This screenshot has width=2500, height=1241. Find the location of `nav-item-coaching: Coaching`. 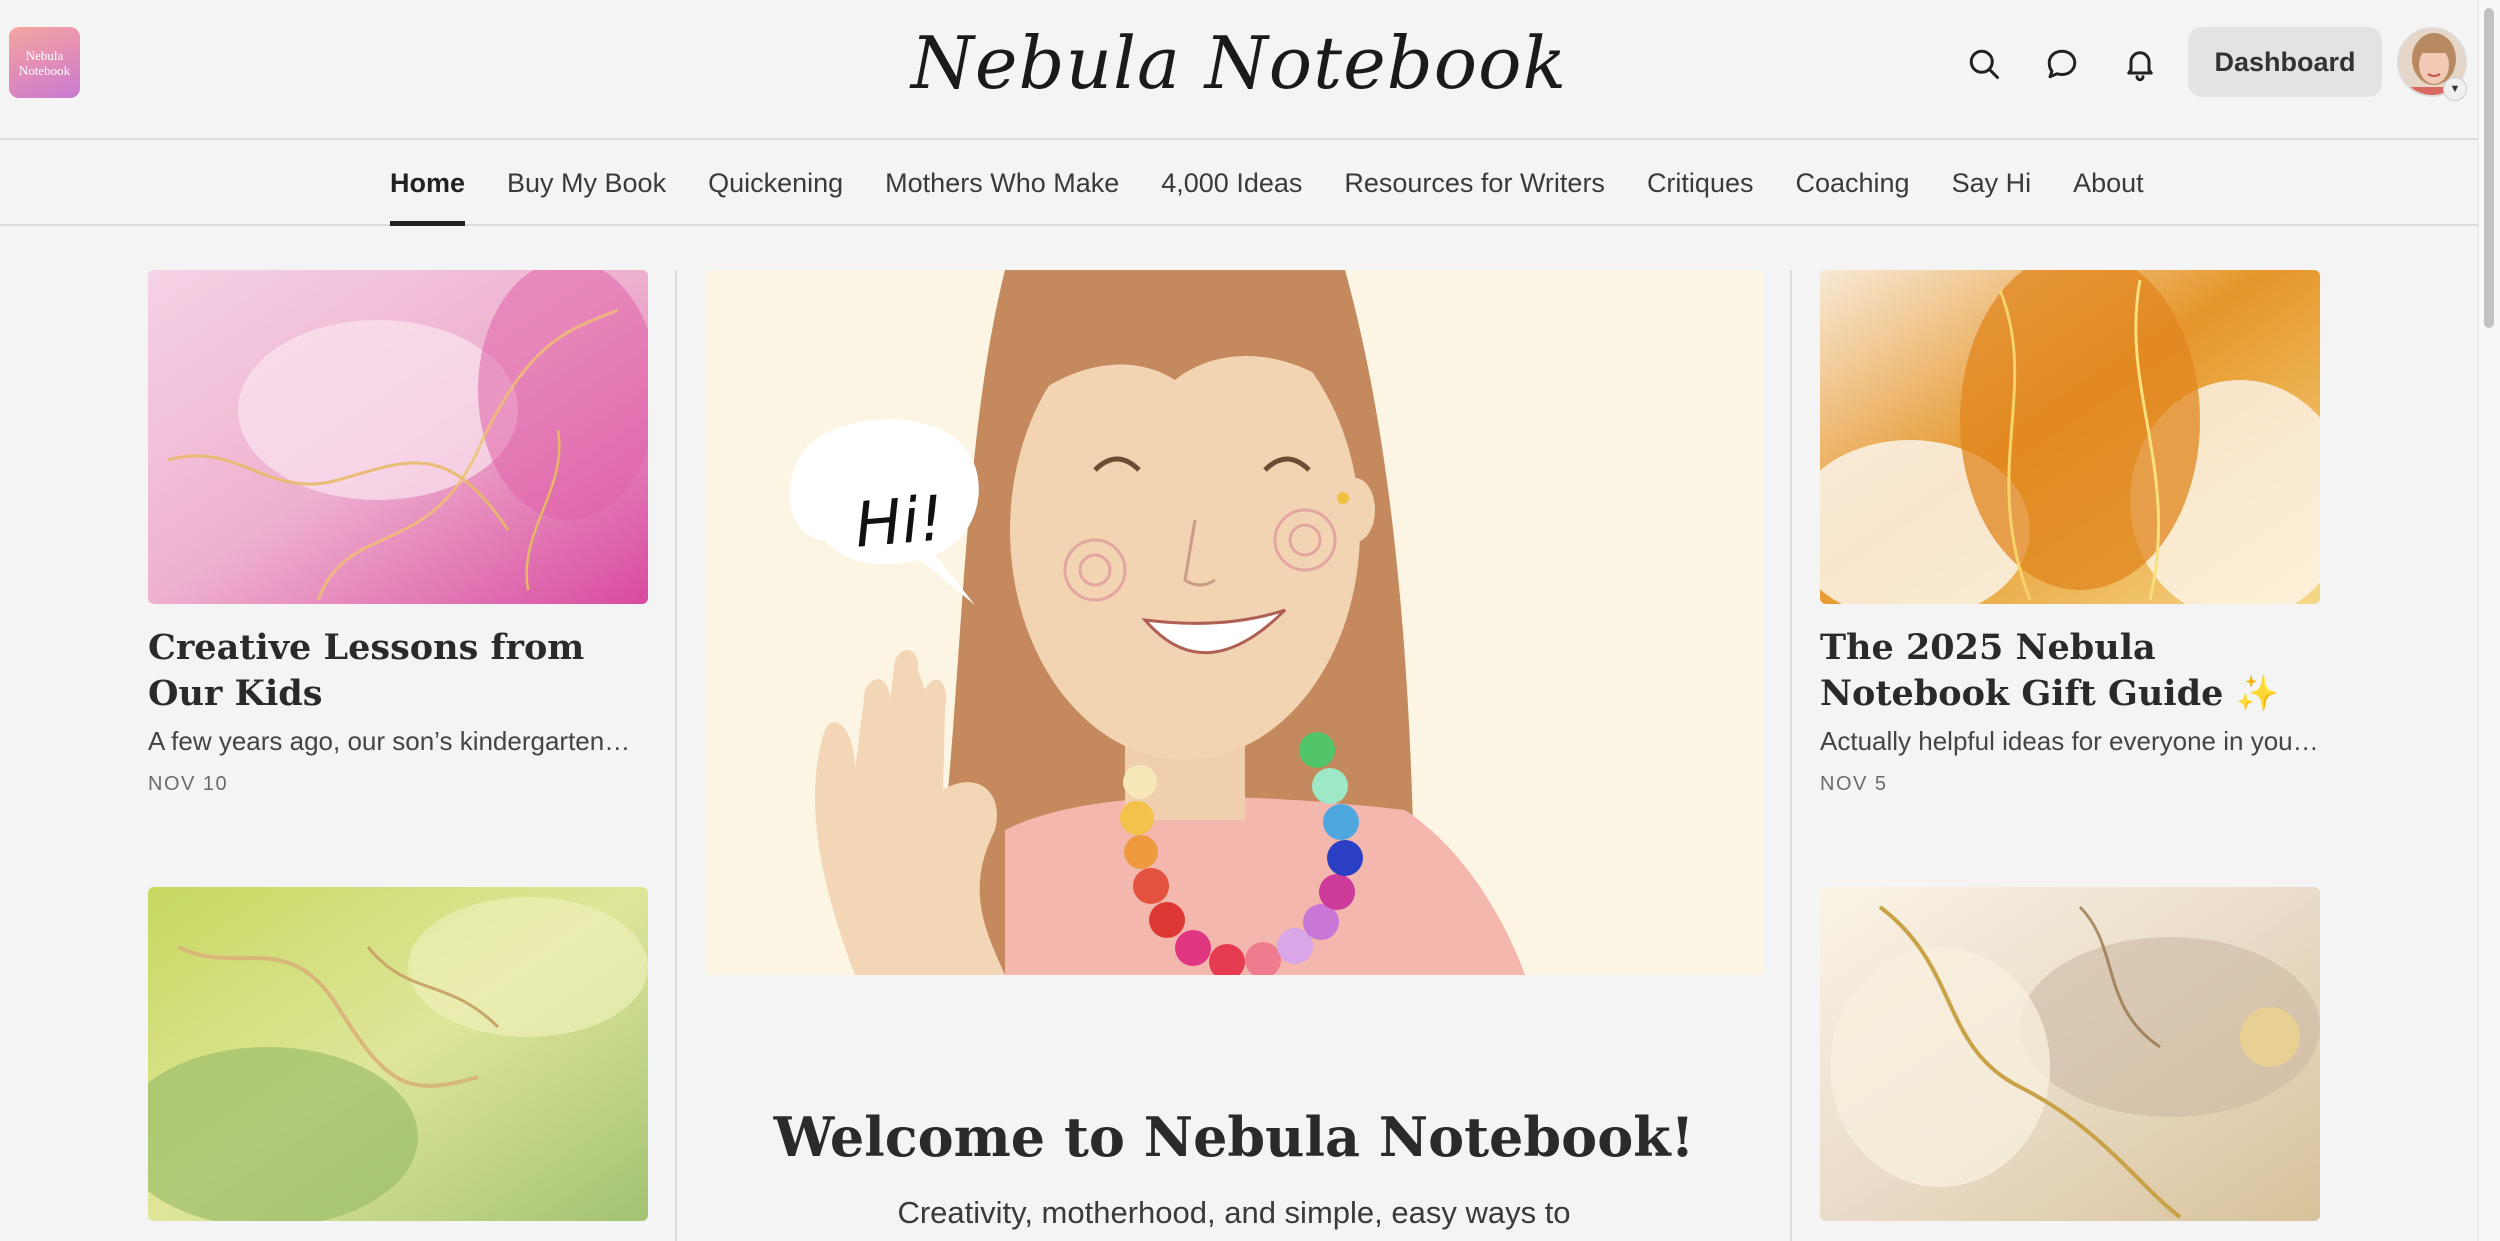

nav-item-coaching: Coaching is located at coordinates (1852, 183).